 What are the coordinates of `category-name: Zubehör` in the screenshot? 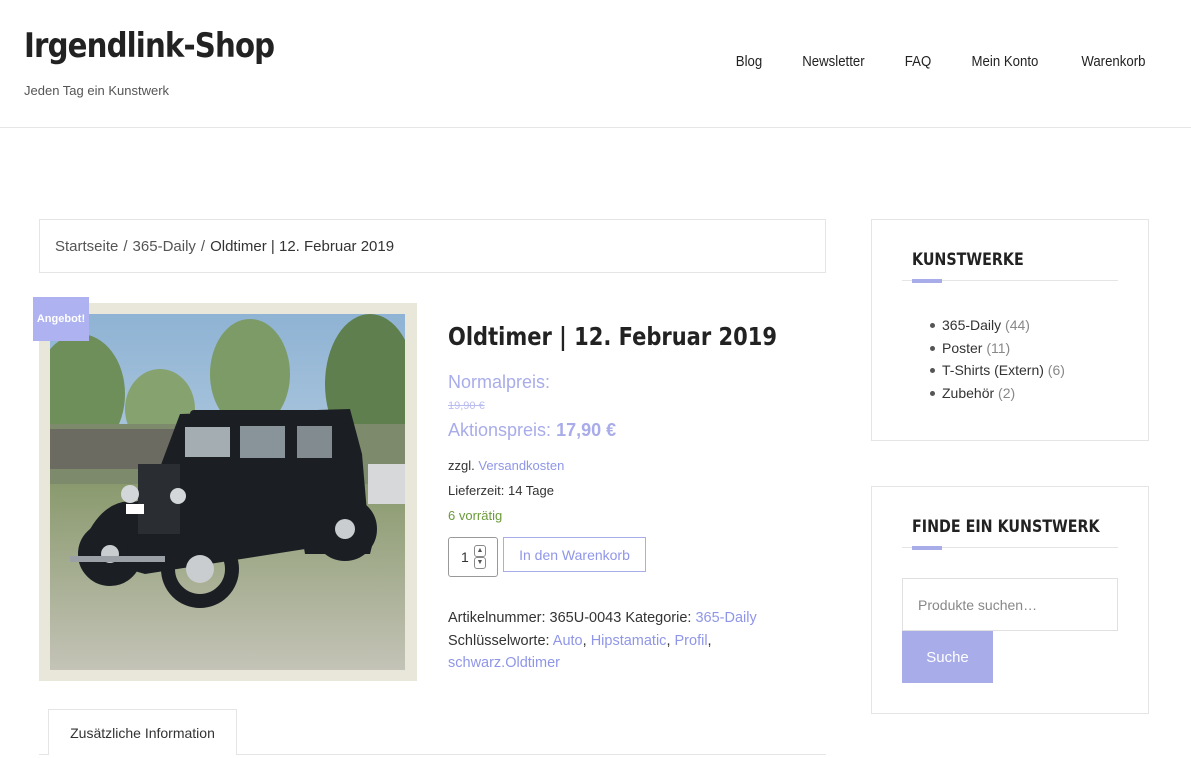 It's located at (968, 393).